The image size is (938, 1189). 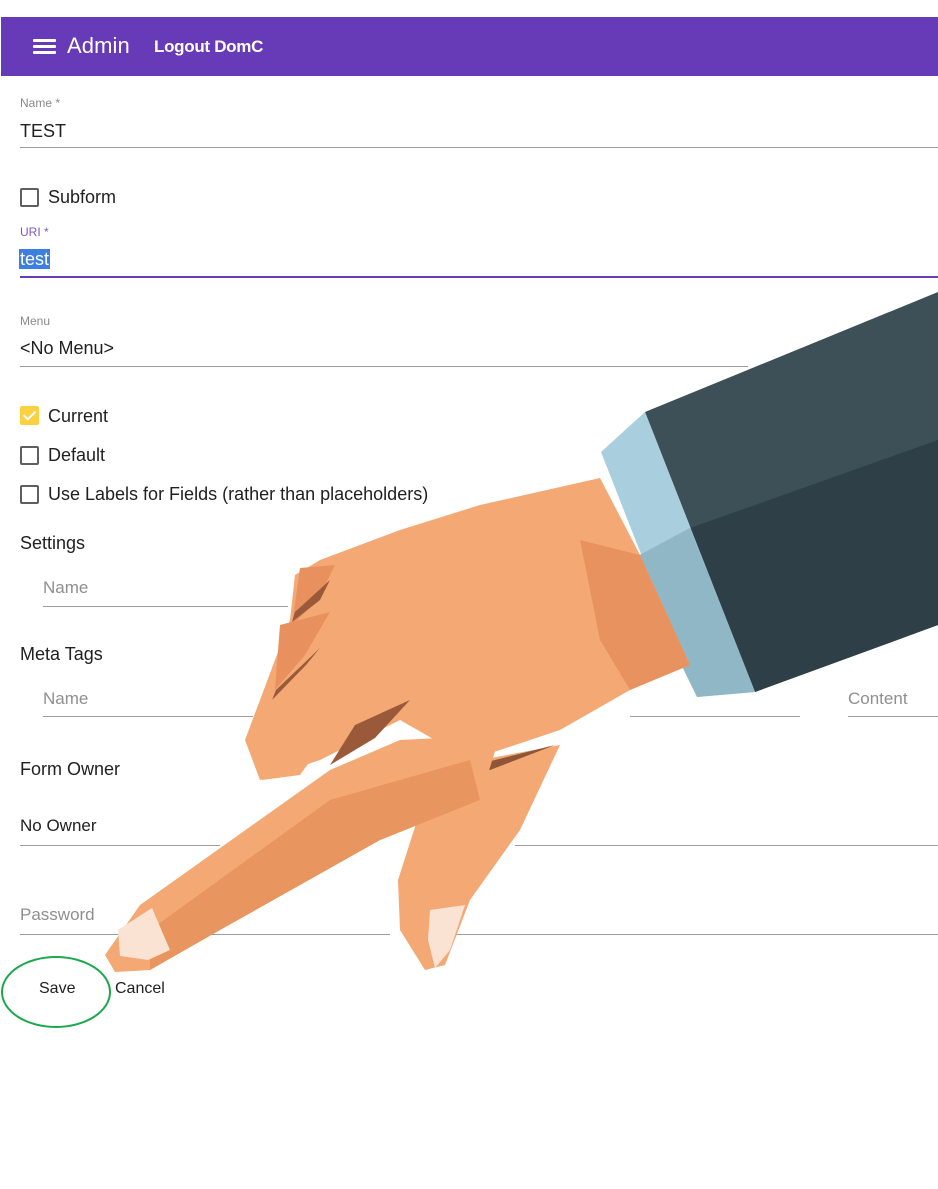 I want to click on subform-checkbox, so click(x=29, y=197).